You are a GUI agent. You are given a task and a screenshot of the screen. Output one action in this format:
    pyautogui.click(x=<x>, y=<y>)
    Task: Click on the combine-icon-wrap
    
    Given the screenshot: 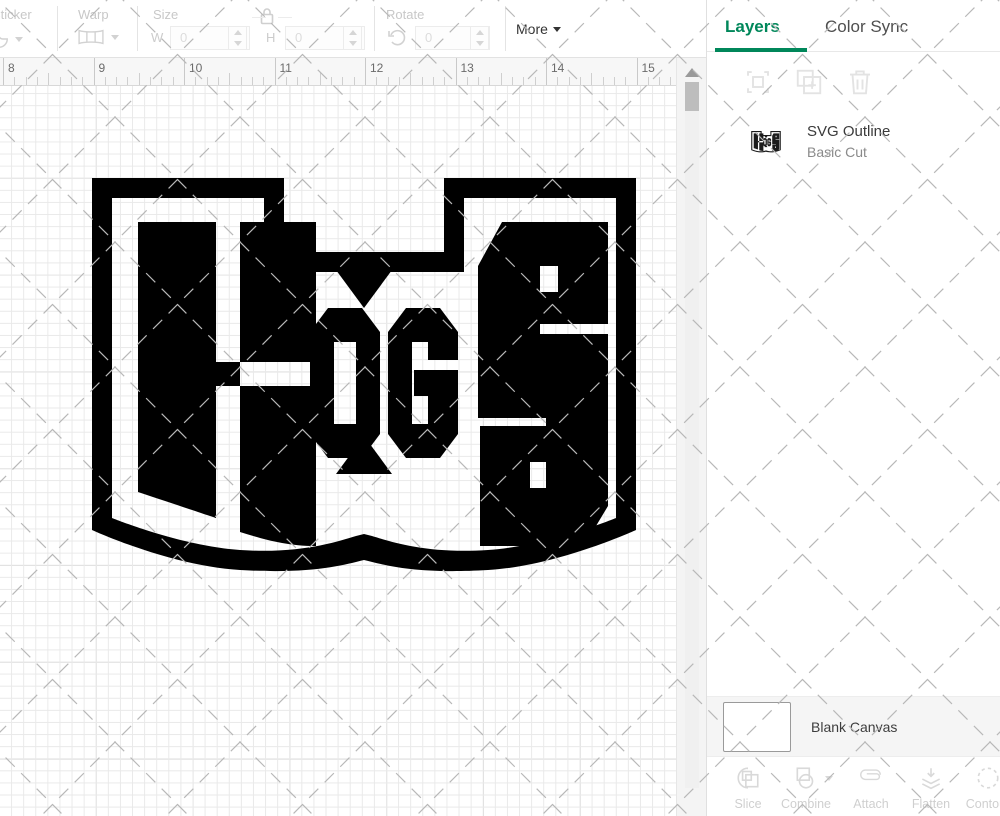 What is the action you would take?
    pyautogui.click(x=806, y=778)
    